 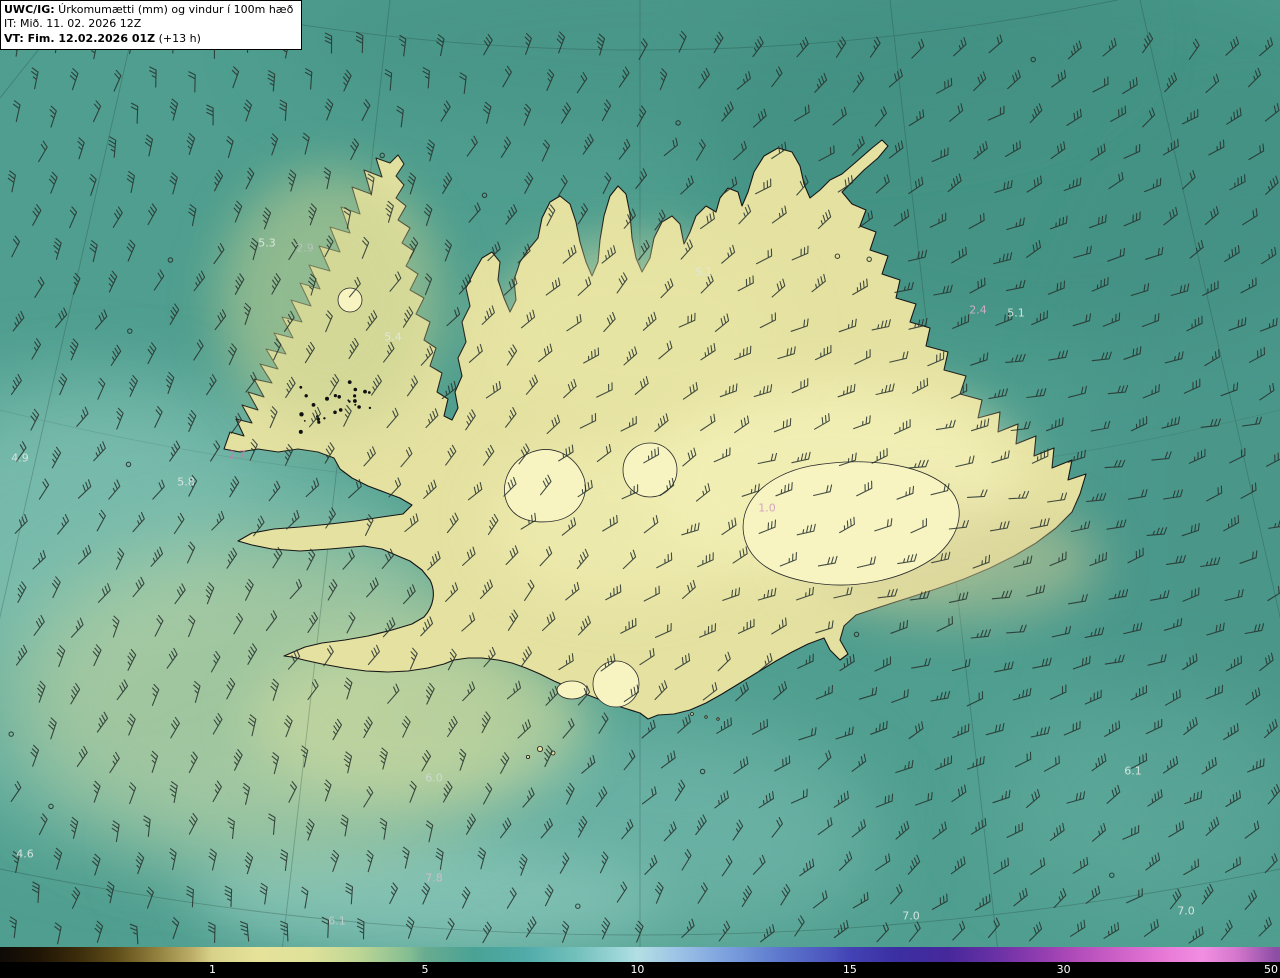 What do you see at coordinates (1271, 969) in the screenshot?
I see `colorbar-tick: 50` at bounding box center [1271, 969].